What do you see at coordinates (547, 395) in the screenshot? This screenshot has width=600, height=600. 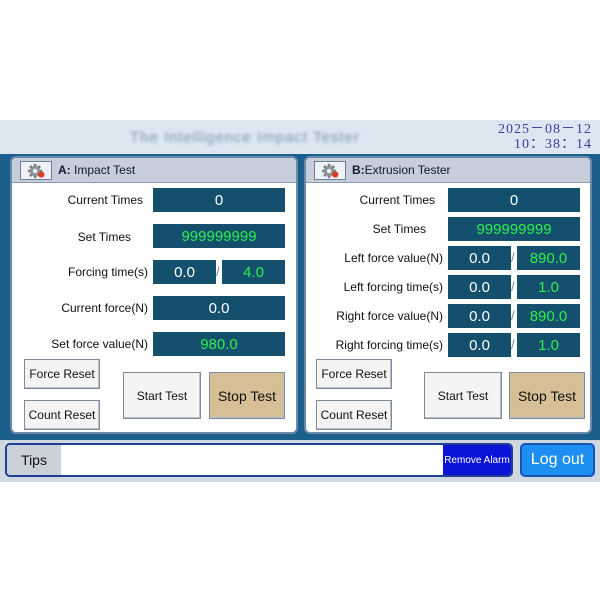 I see `b-stop-test-button: Stop Test` at bounding box center [547, 395].